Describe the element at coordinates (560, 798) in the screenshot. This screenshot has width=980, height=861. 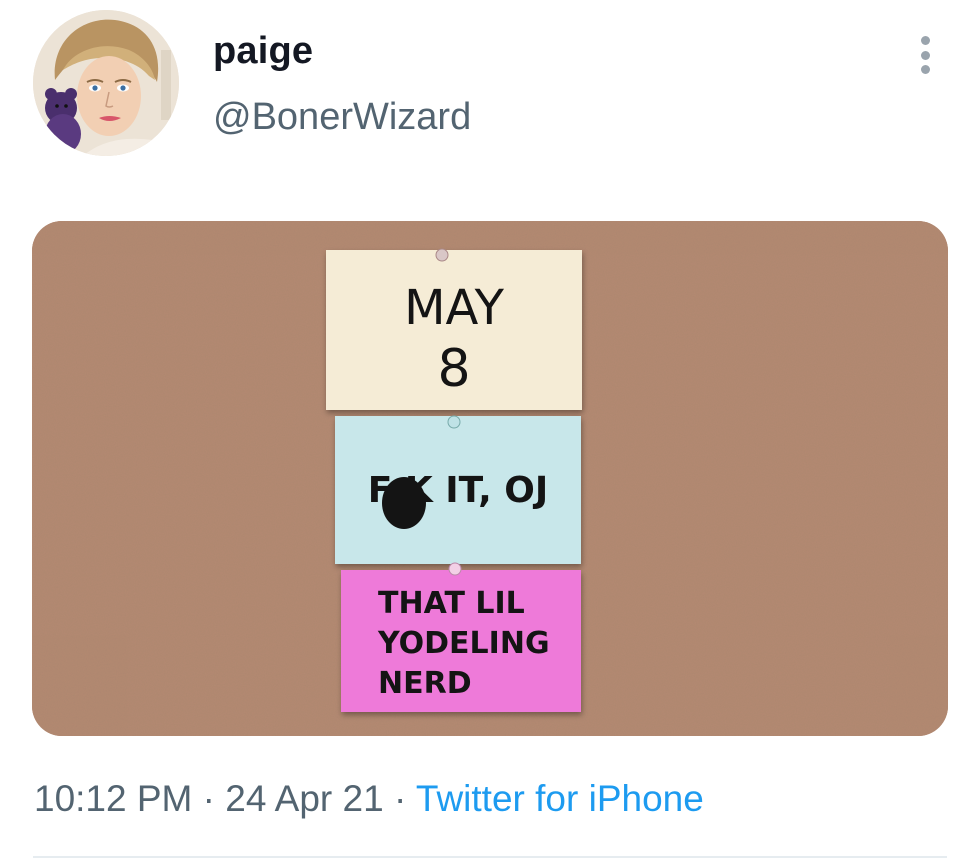
I see `tweet-source-link: Twitter for iPhone` at that location.